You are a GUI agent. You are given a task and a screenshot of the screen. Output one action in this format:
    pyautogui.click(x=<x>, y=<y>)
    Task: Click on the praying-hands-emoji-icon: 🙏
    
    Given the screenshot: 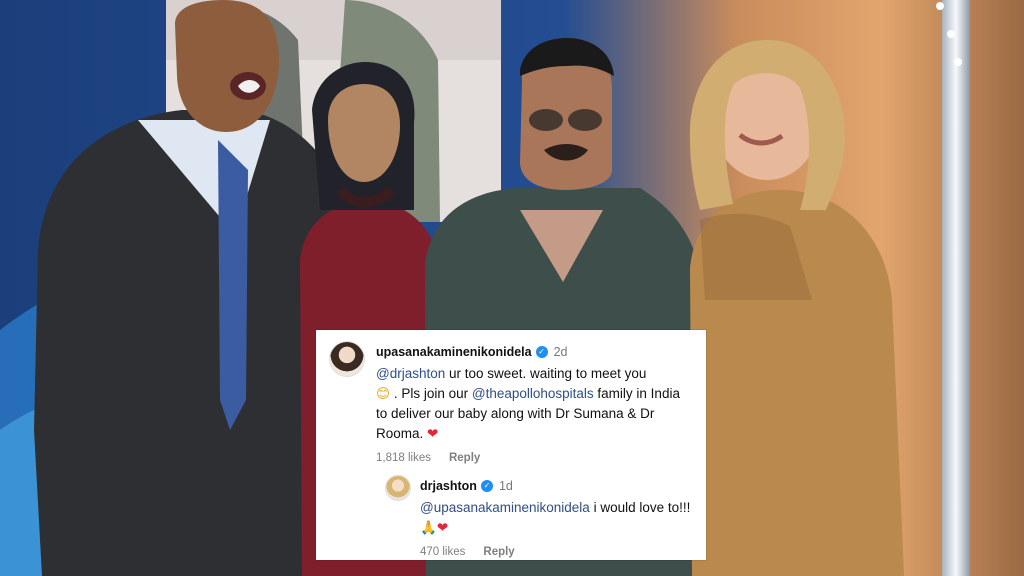 What is the action you would take?
    pyautogui.click(x=428, y=528)
    